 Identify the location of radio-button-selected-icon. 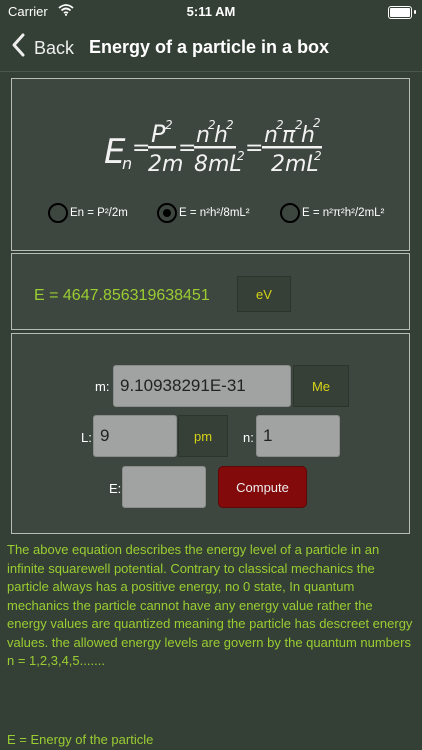
(167, 213).